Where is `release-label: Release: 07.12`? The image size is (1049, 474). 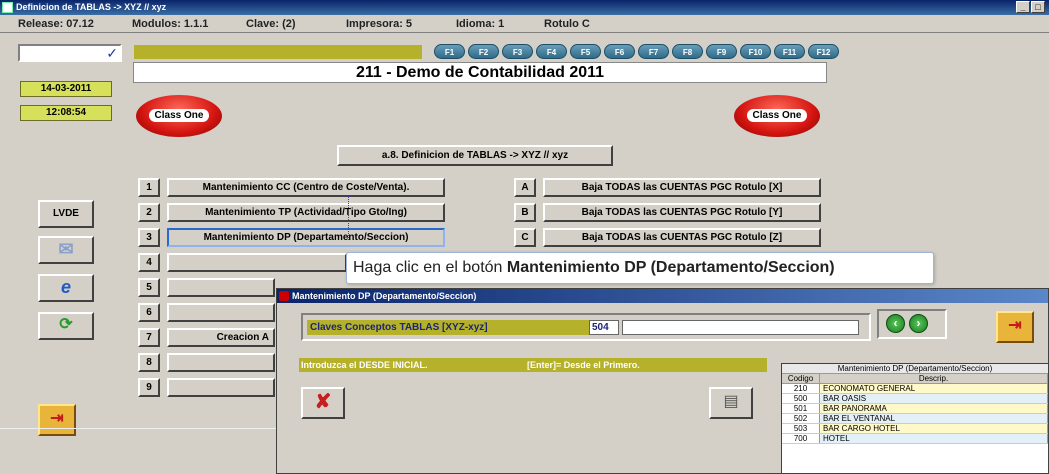
release-label: Release: 07.12 is located at coordinates (56, 24).